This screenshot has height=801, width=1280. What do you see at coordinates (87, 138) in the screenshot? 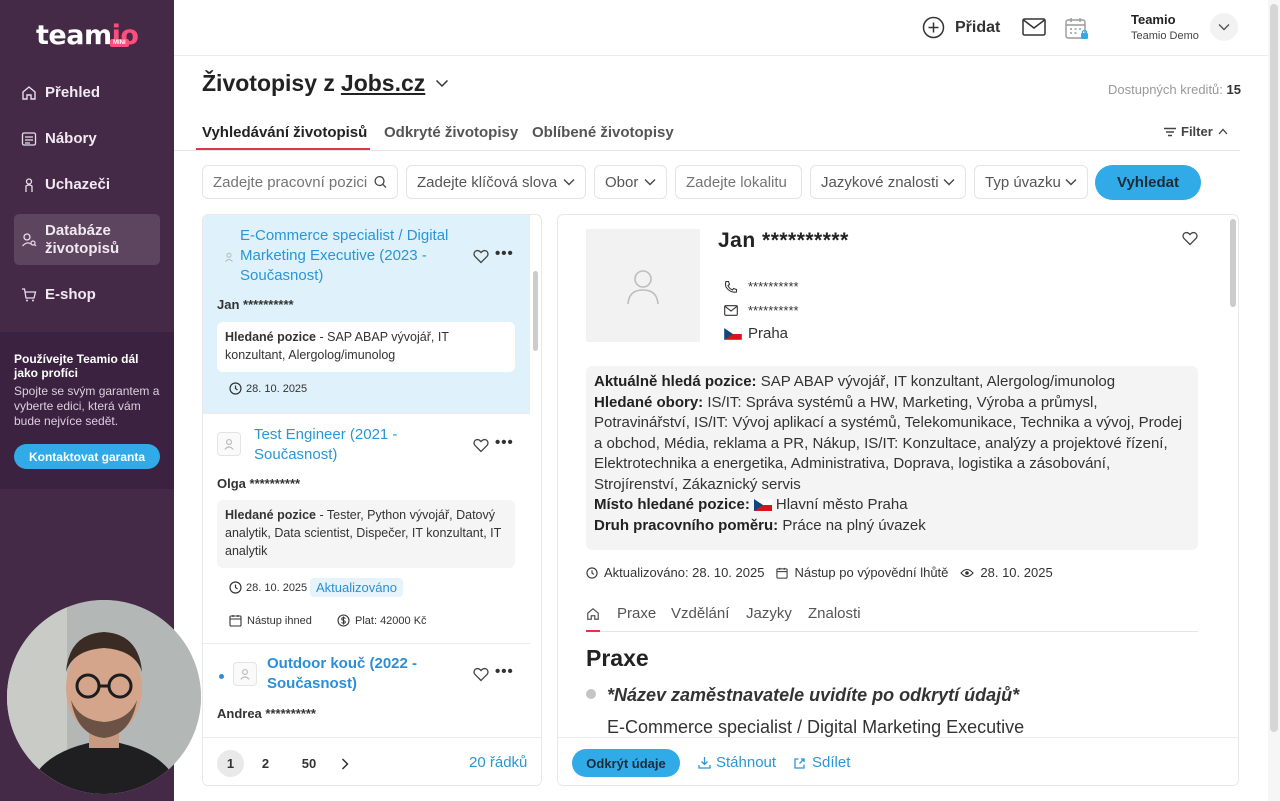
I see `sidebar-item-recruitments: Nábory` at bounding box center [87, 138].